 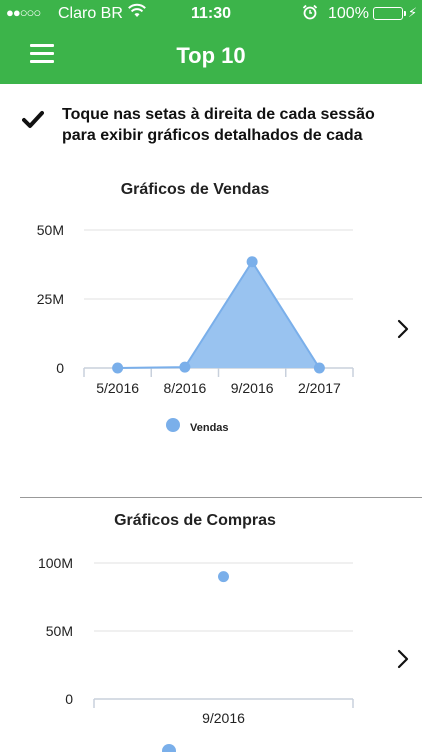 What do you see at coordinates (348, 13) in the screenshot?
I see `battery-percentage: 100%` at bounding box center [348, 13].